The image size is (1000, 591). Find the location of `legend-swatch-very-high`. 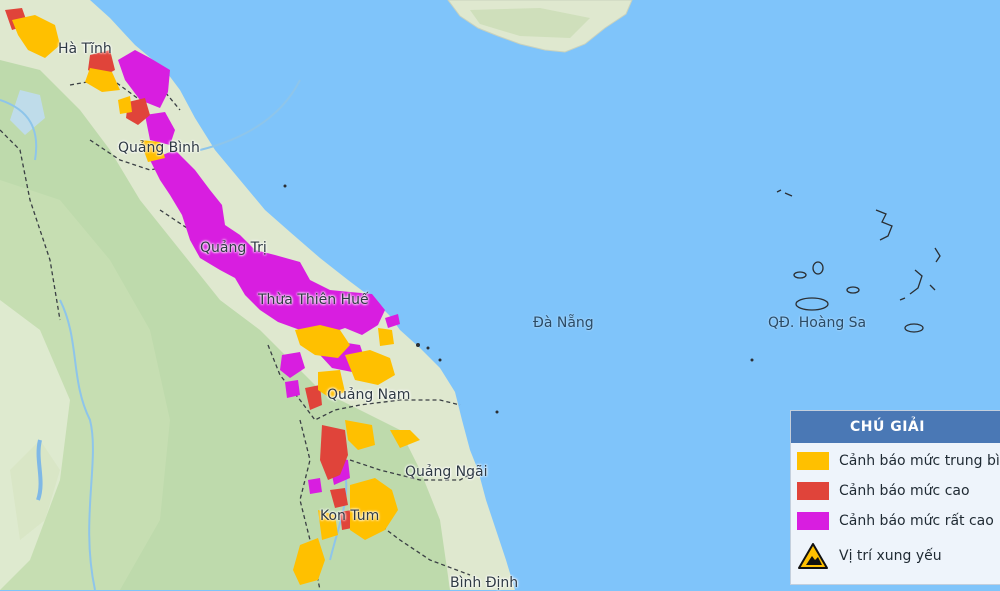

legend-swatch-very-high is located at coordinates (813, 521).